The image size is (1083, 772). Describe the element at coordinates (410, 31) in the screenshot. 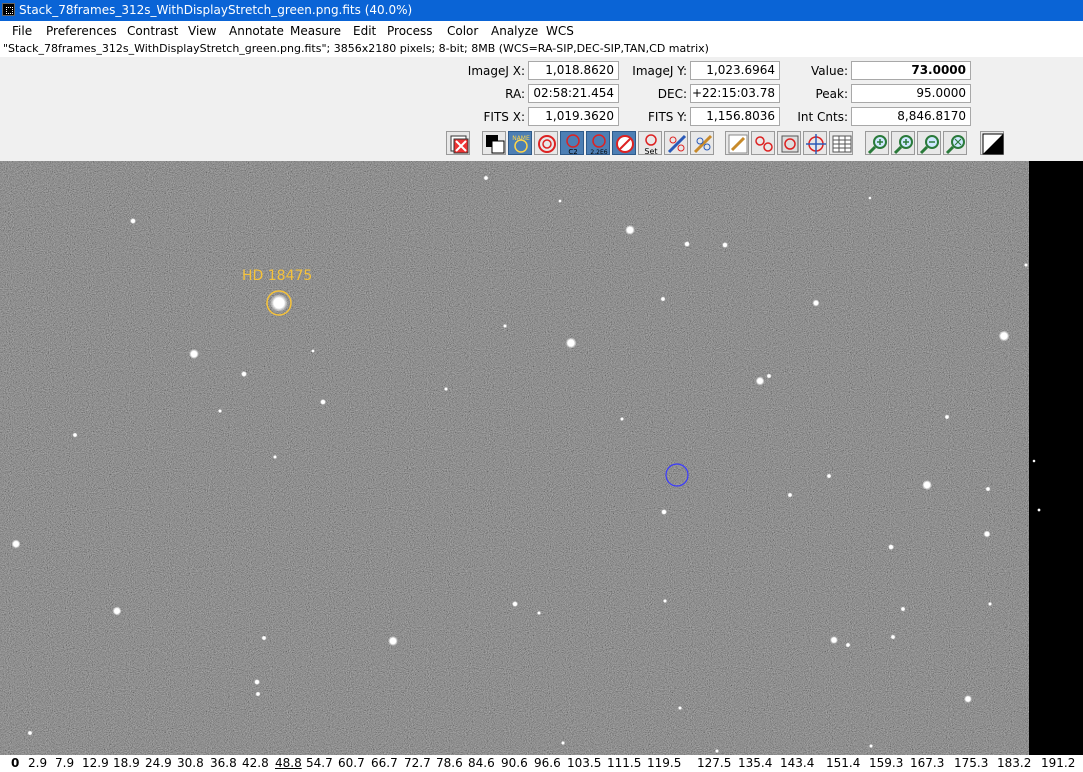

I see `menu-process: Process` at that location.